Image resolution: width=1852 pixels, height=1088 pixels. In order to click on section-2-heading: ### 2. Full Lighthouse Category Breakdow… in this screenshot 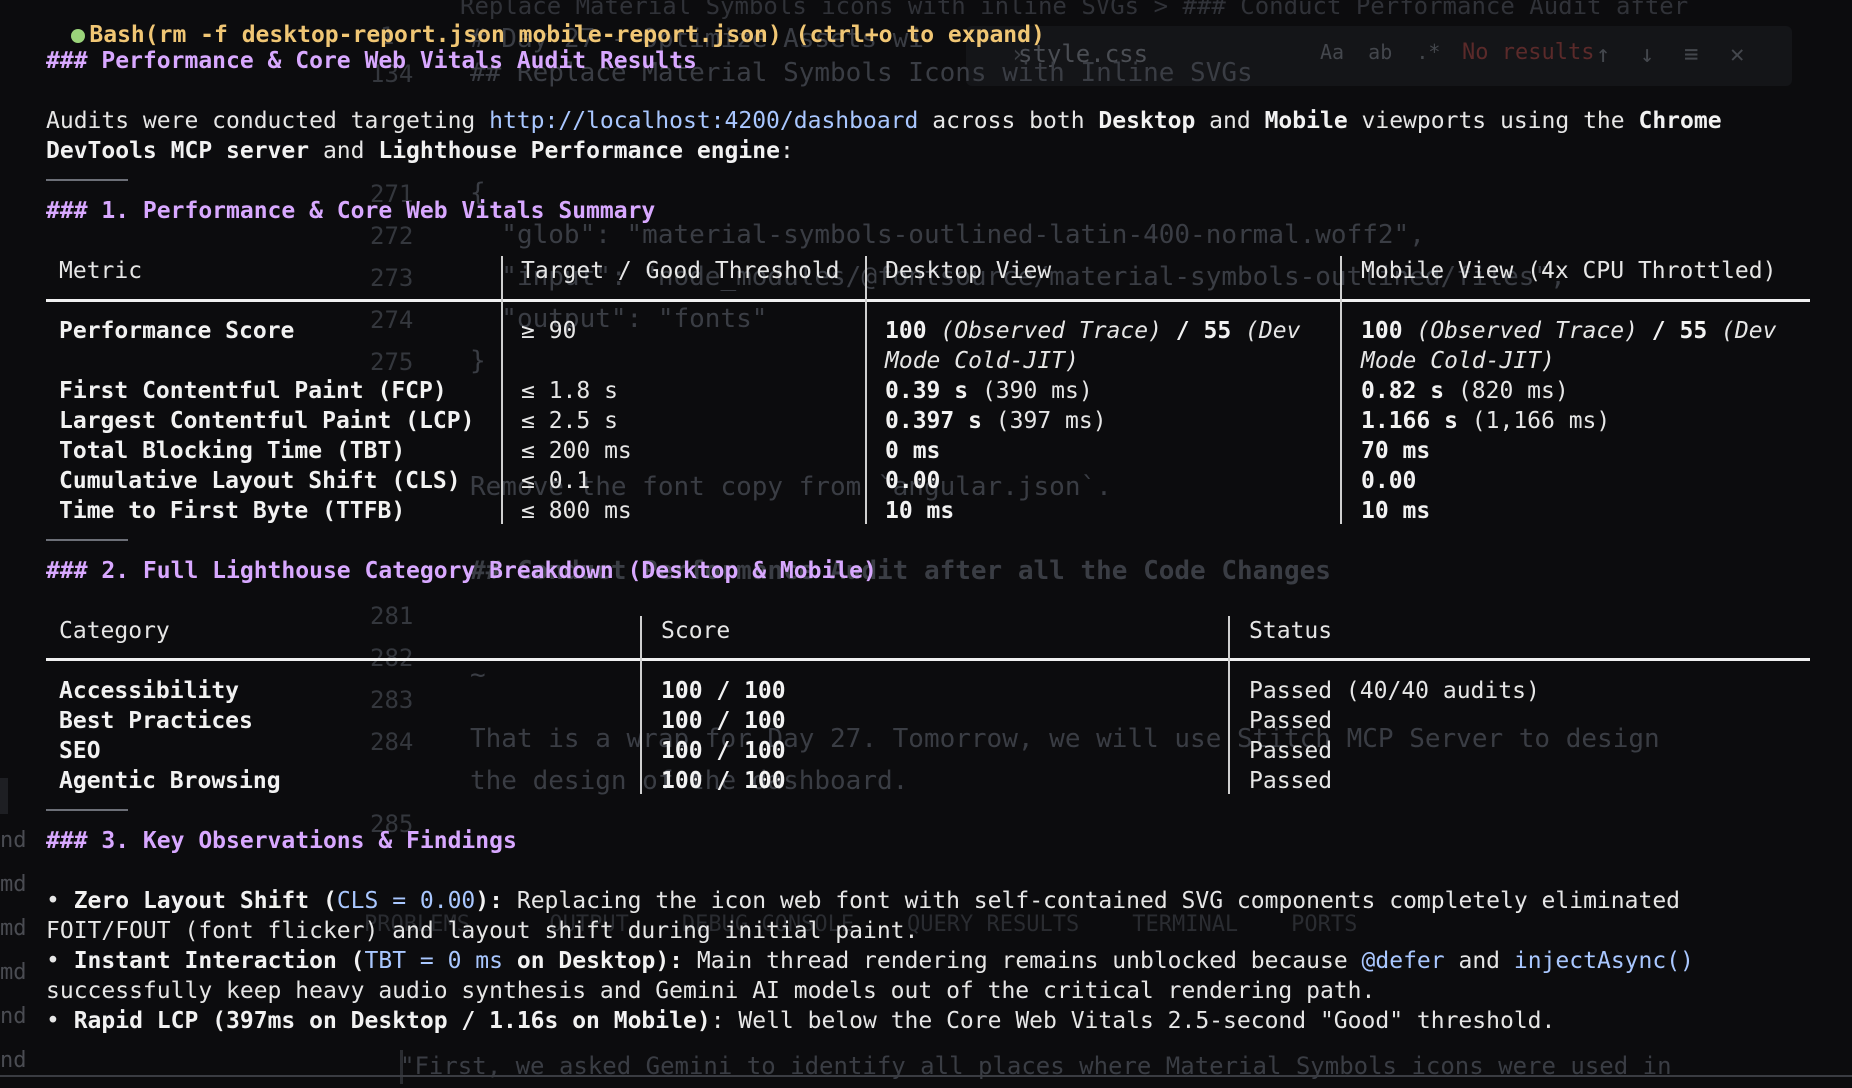, I will do `click(461, 571)`.